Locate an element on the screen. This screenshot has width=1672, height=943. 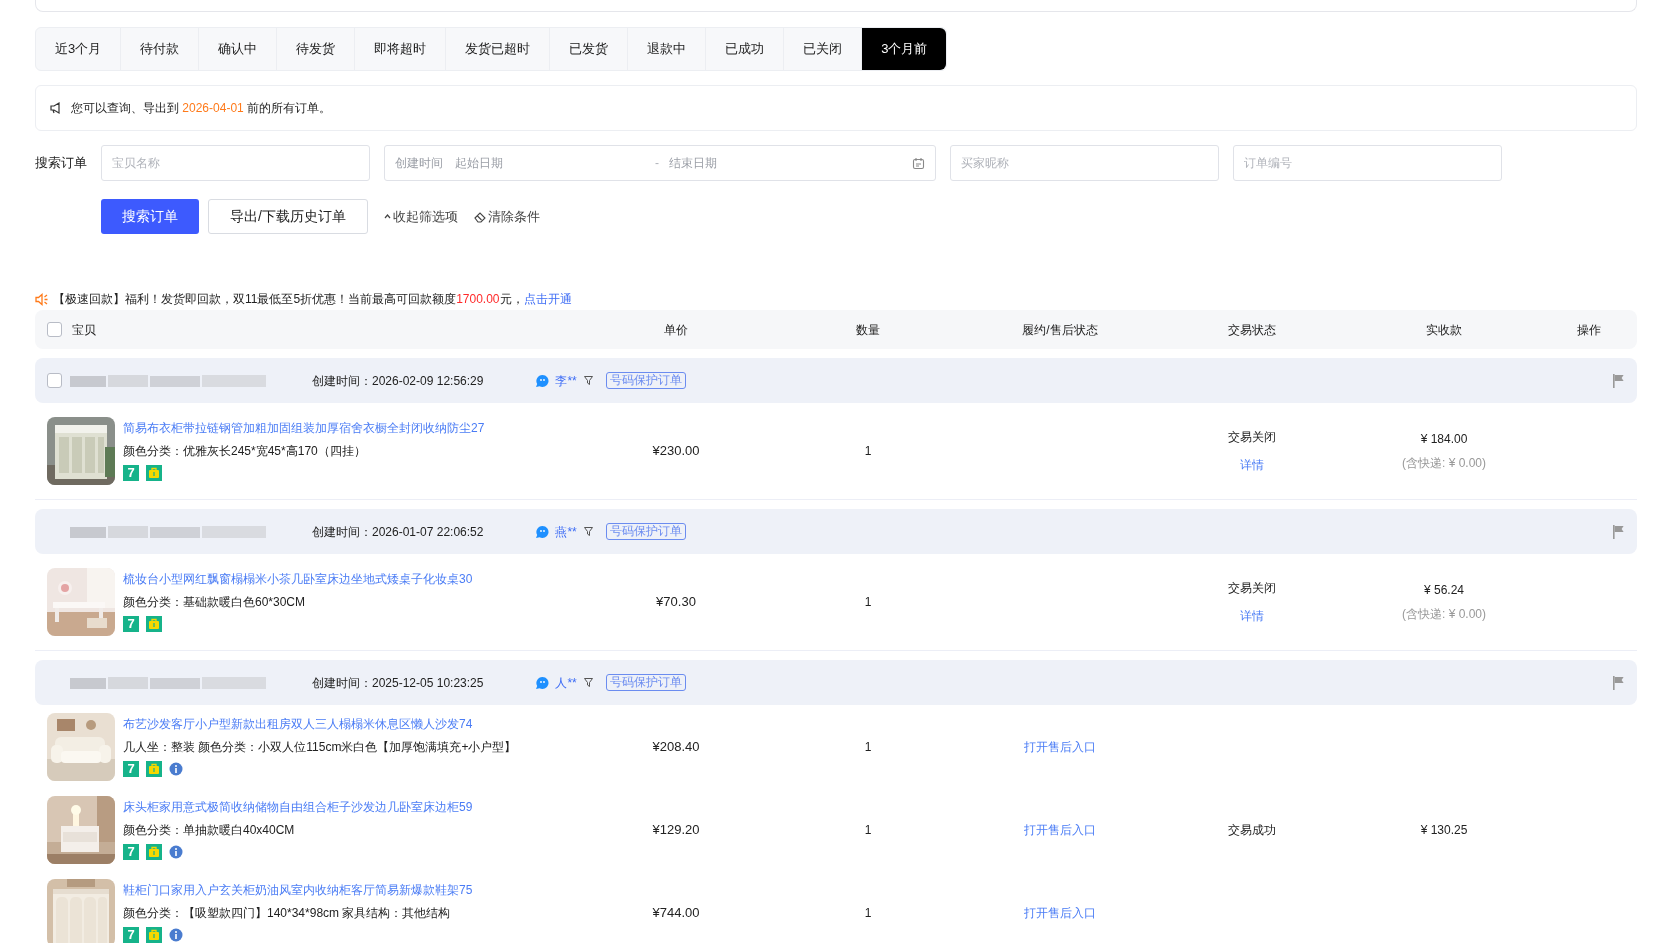
created-time: 创建时间：2026-02-09 12:56:29 is located at coordinates (398, 381).